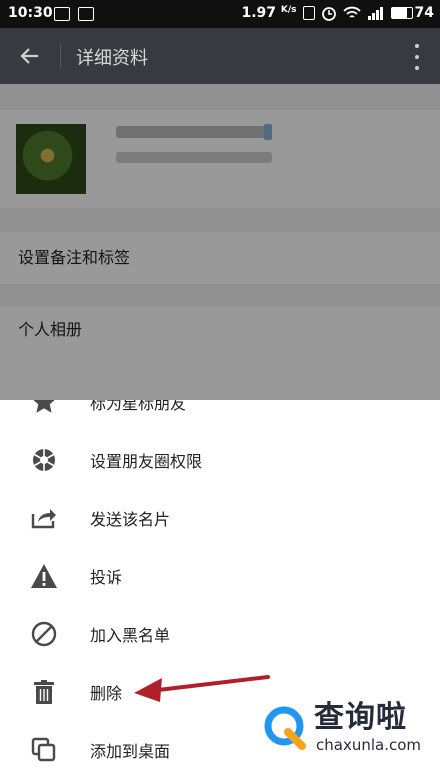 The width and height of the screenshot is (440, 782). What do you see at coordinates (130, 519) in the screenshot?
I see `menu-label: 发送该名片` at bounding box center [130, 519].